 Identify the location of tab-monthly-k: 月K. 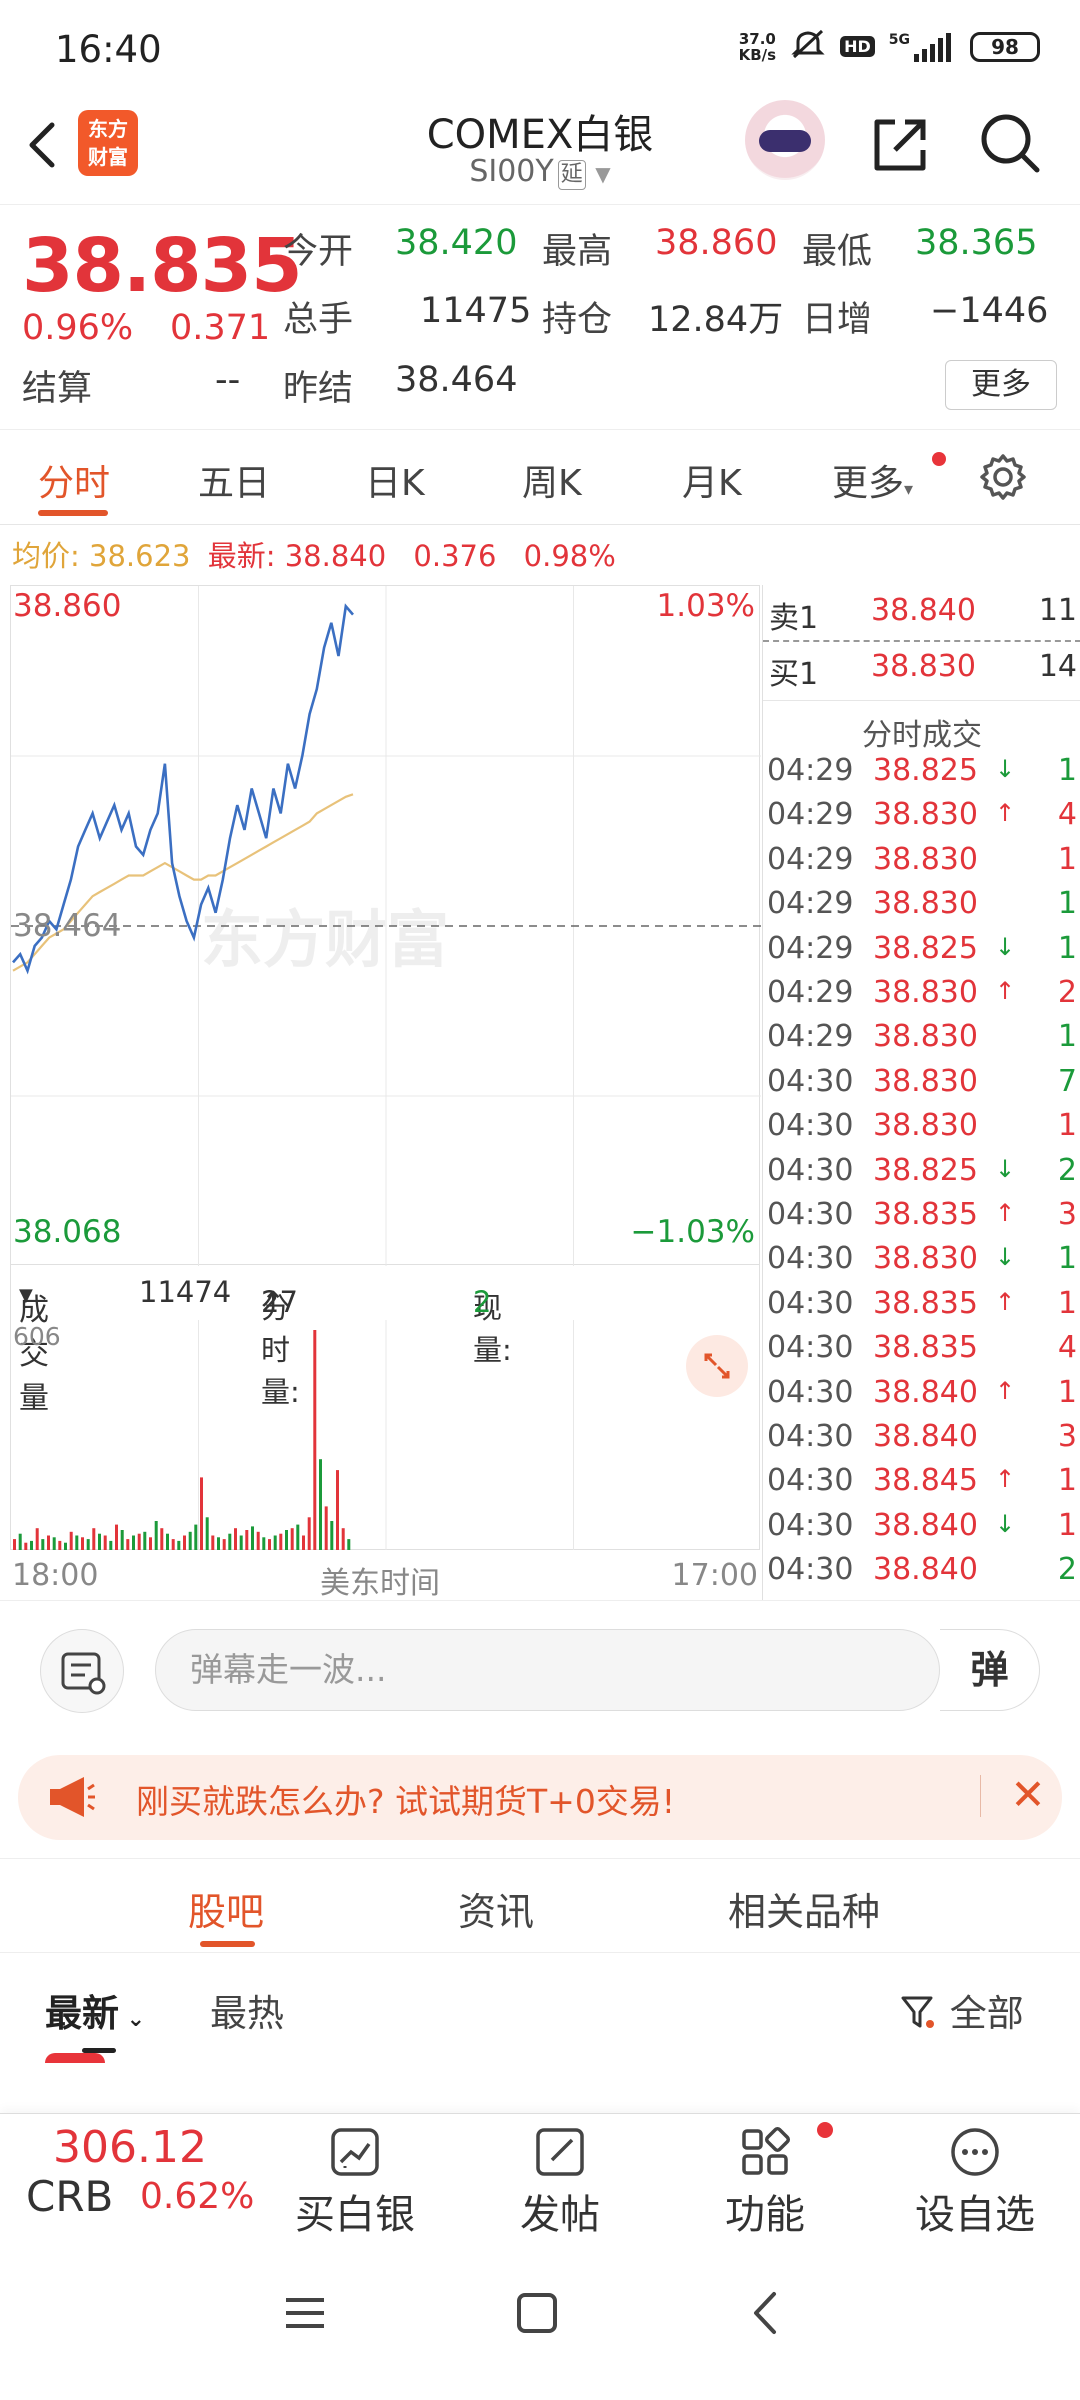
(712, 480).